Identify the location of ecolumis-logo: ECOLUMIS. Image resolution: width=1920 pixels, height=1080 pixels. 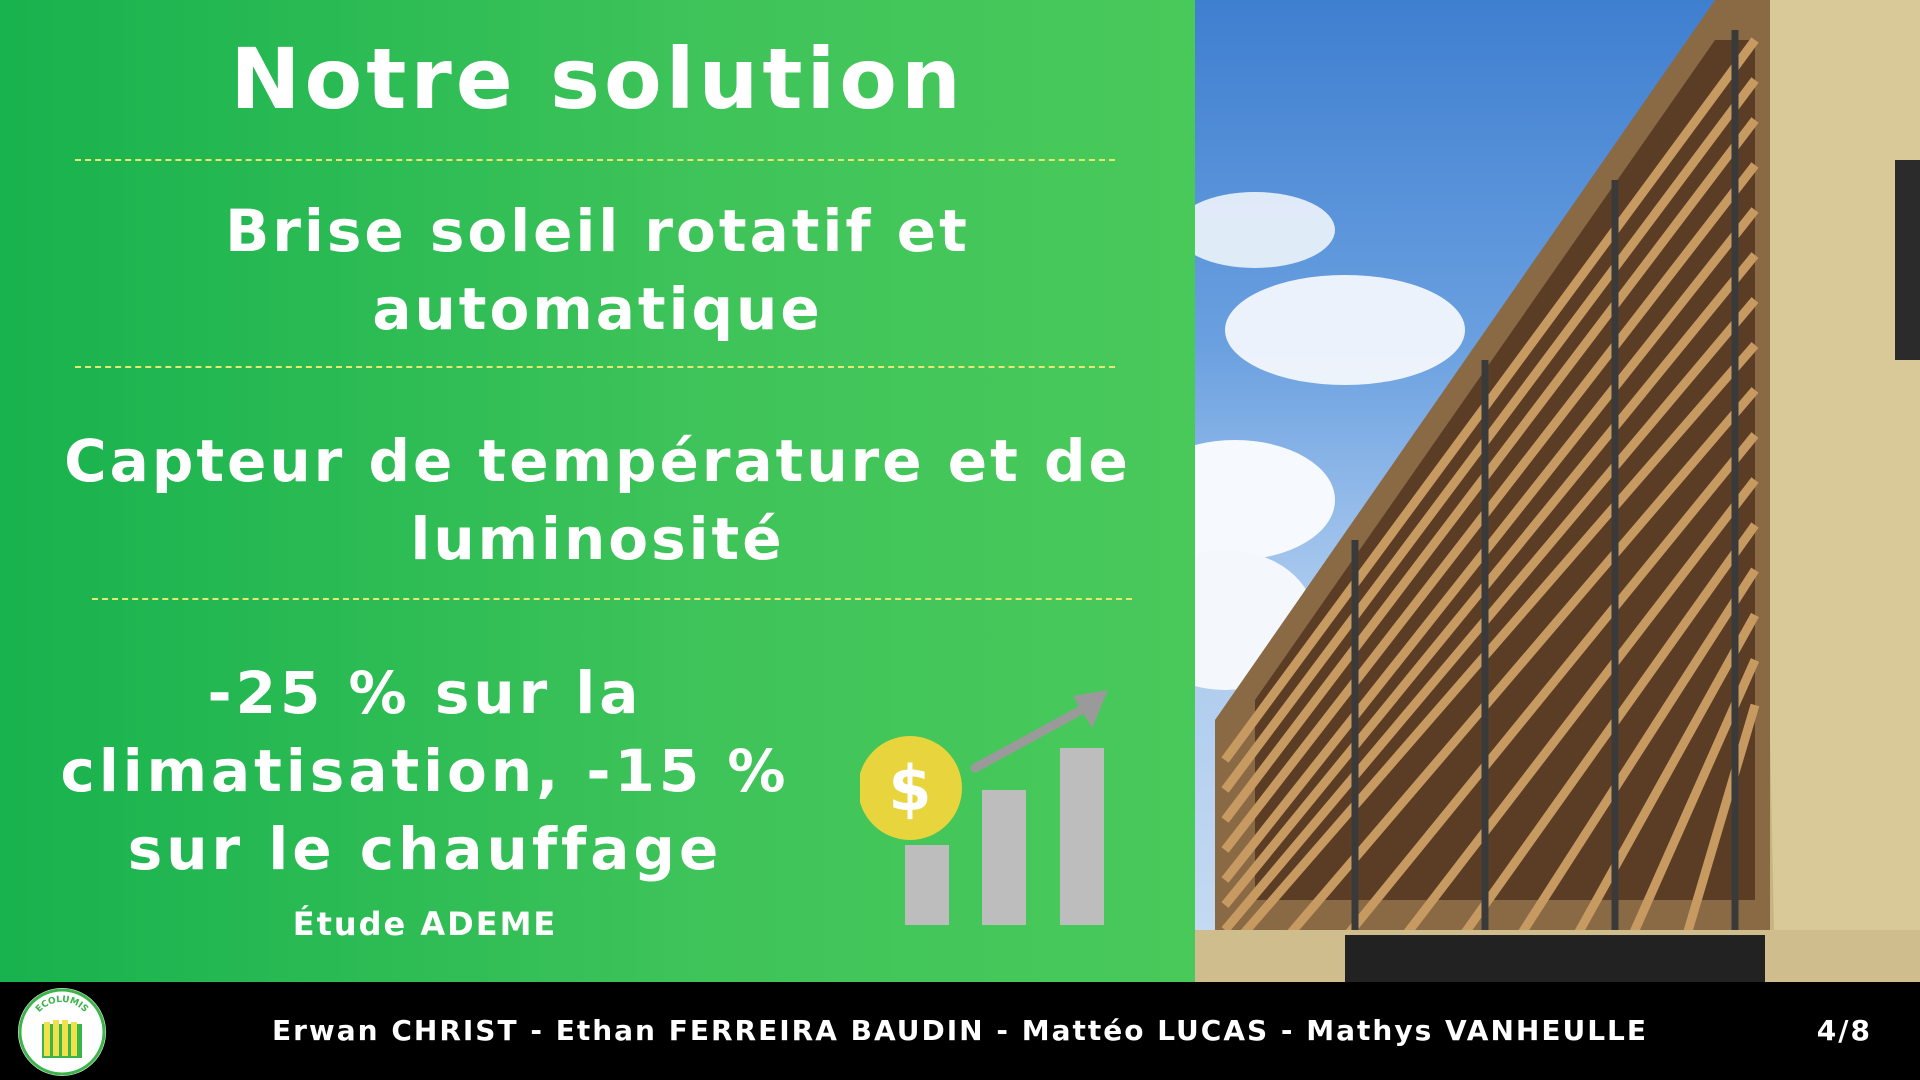
(62, 1032).